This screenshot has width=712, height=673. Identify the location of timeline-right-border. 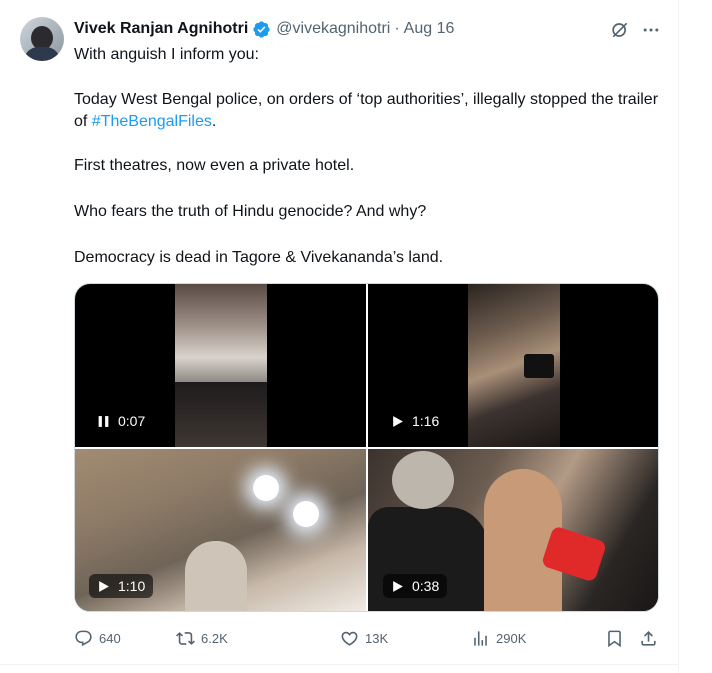
(678, 336).